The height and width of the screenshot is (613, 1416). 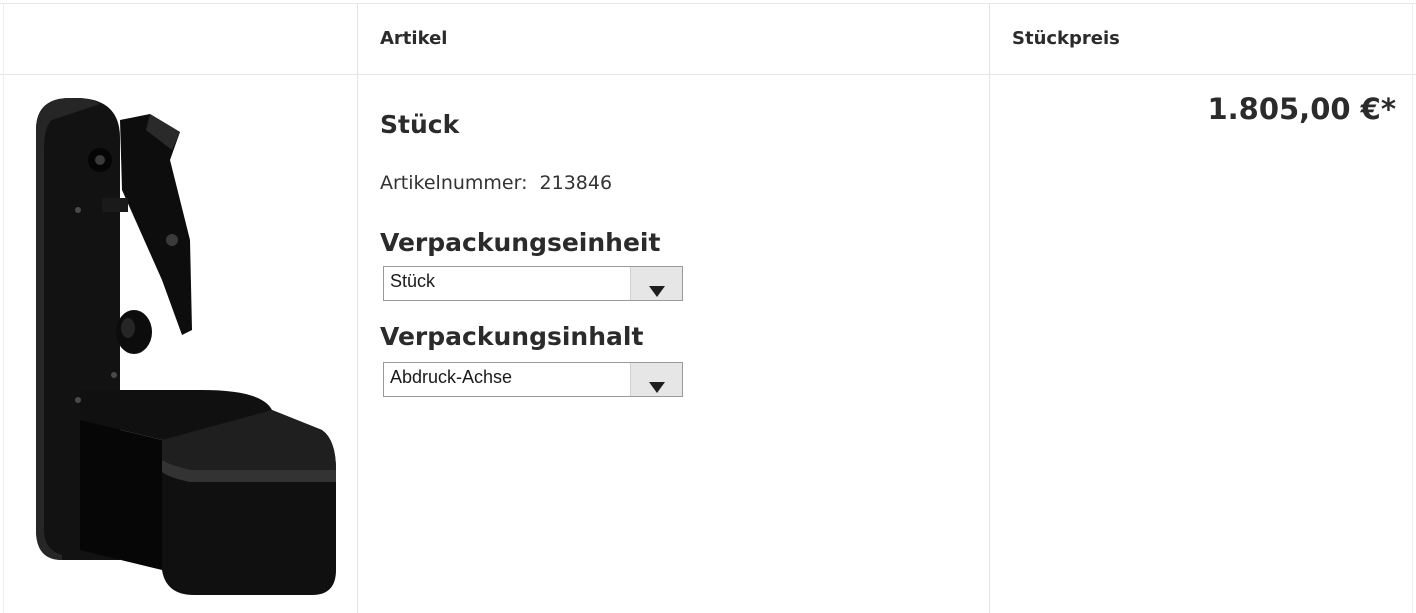 What do you see at coordinates (533, 283) in the screenshot?
I see `packaging-unit-select: Stück` at bounding box center [533, 283].